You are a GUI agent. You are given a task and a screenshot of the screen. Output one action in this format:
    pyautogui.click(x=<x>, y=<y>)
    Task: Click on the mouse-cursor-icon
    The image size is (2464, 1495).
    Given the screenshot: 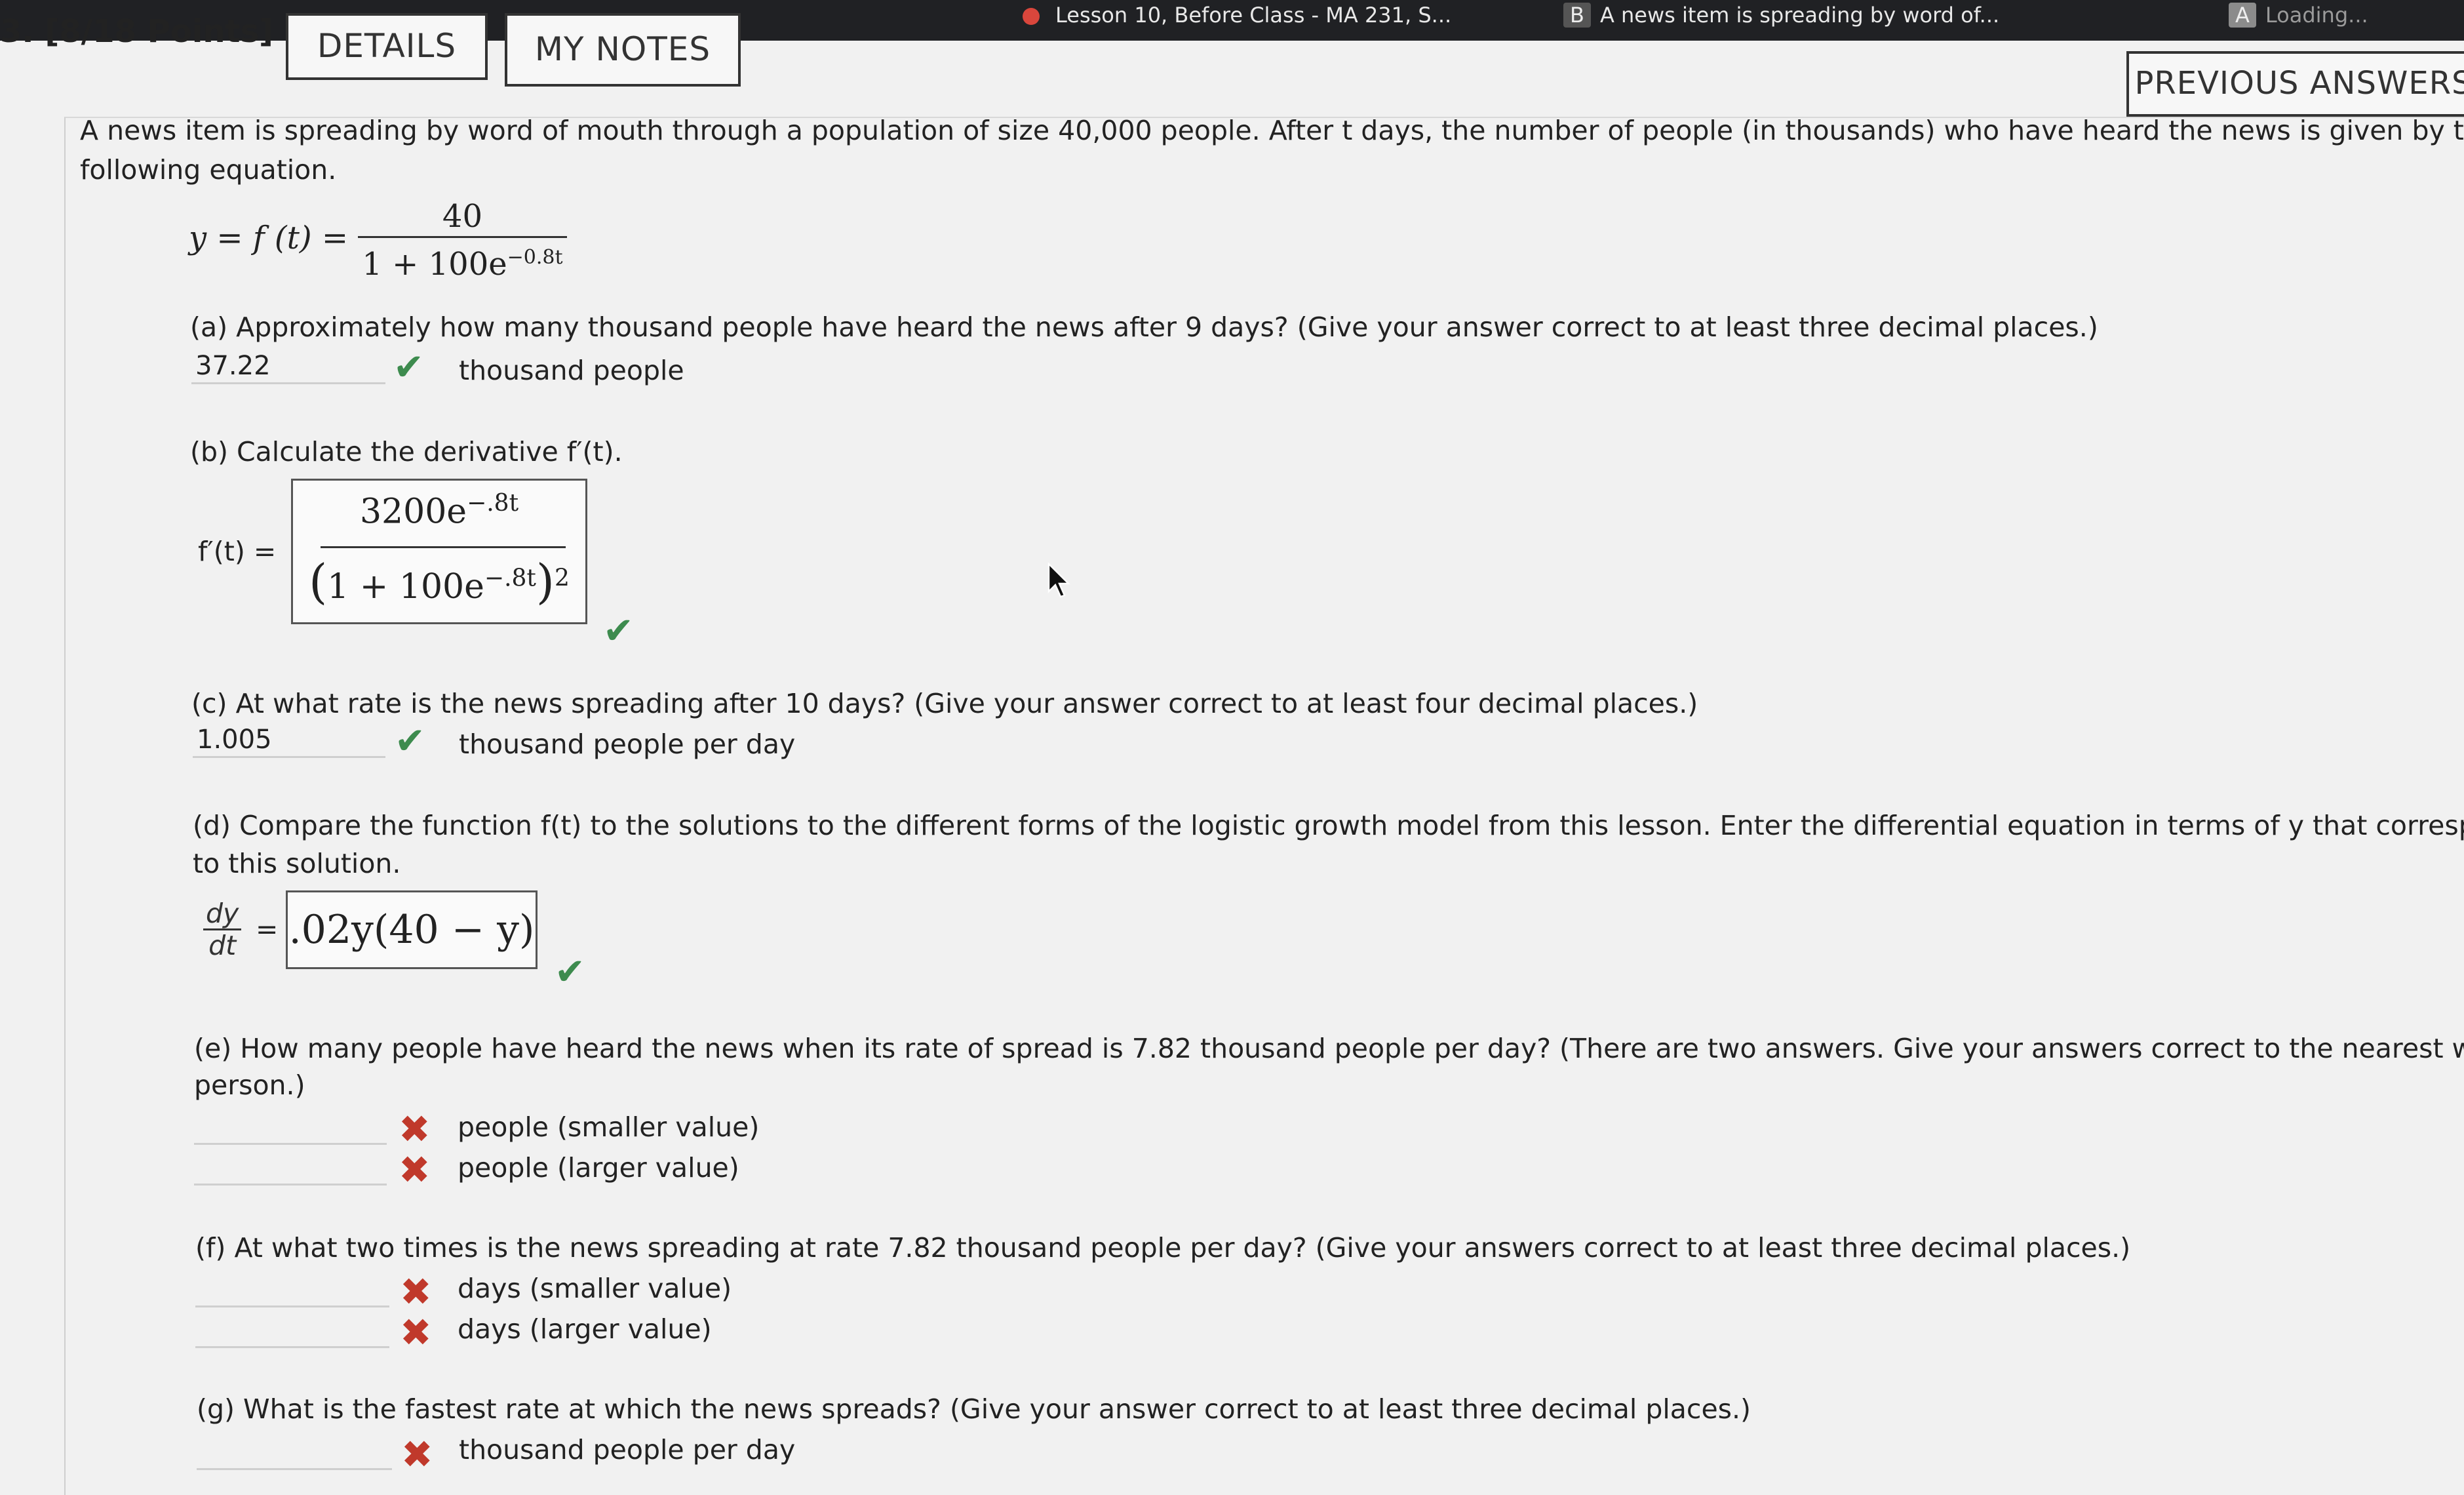 What is the action you would take?
    pyautogui.click(x=1058, y=580)
    